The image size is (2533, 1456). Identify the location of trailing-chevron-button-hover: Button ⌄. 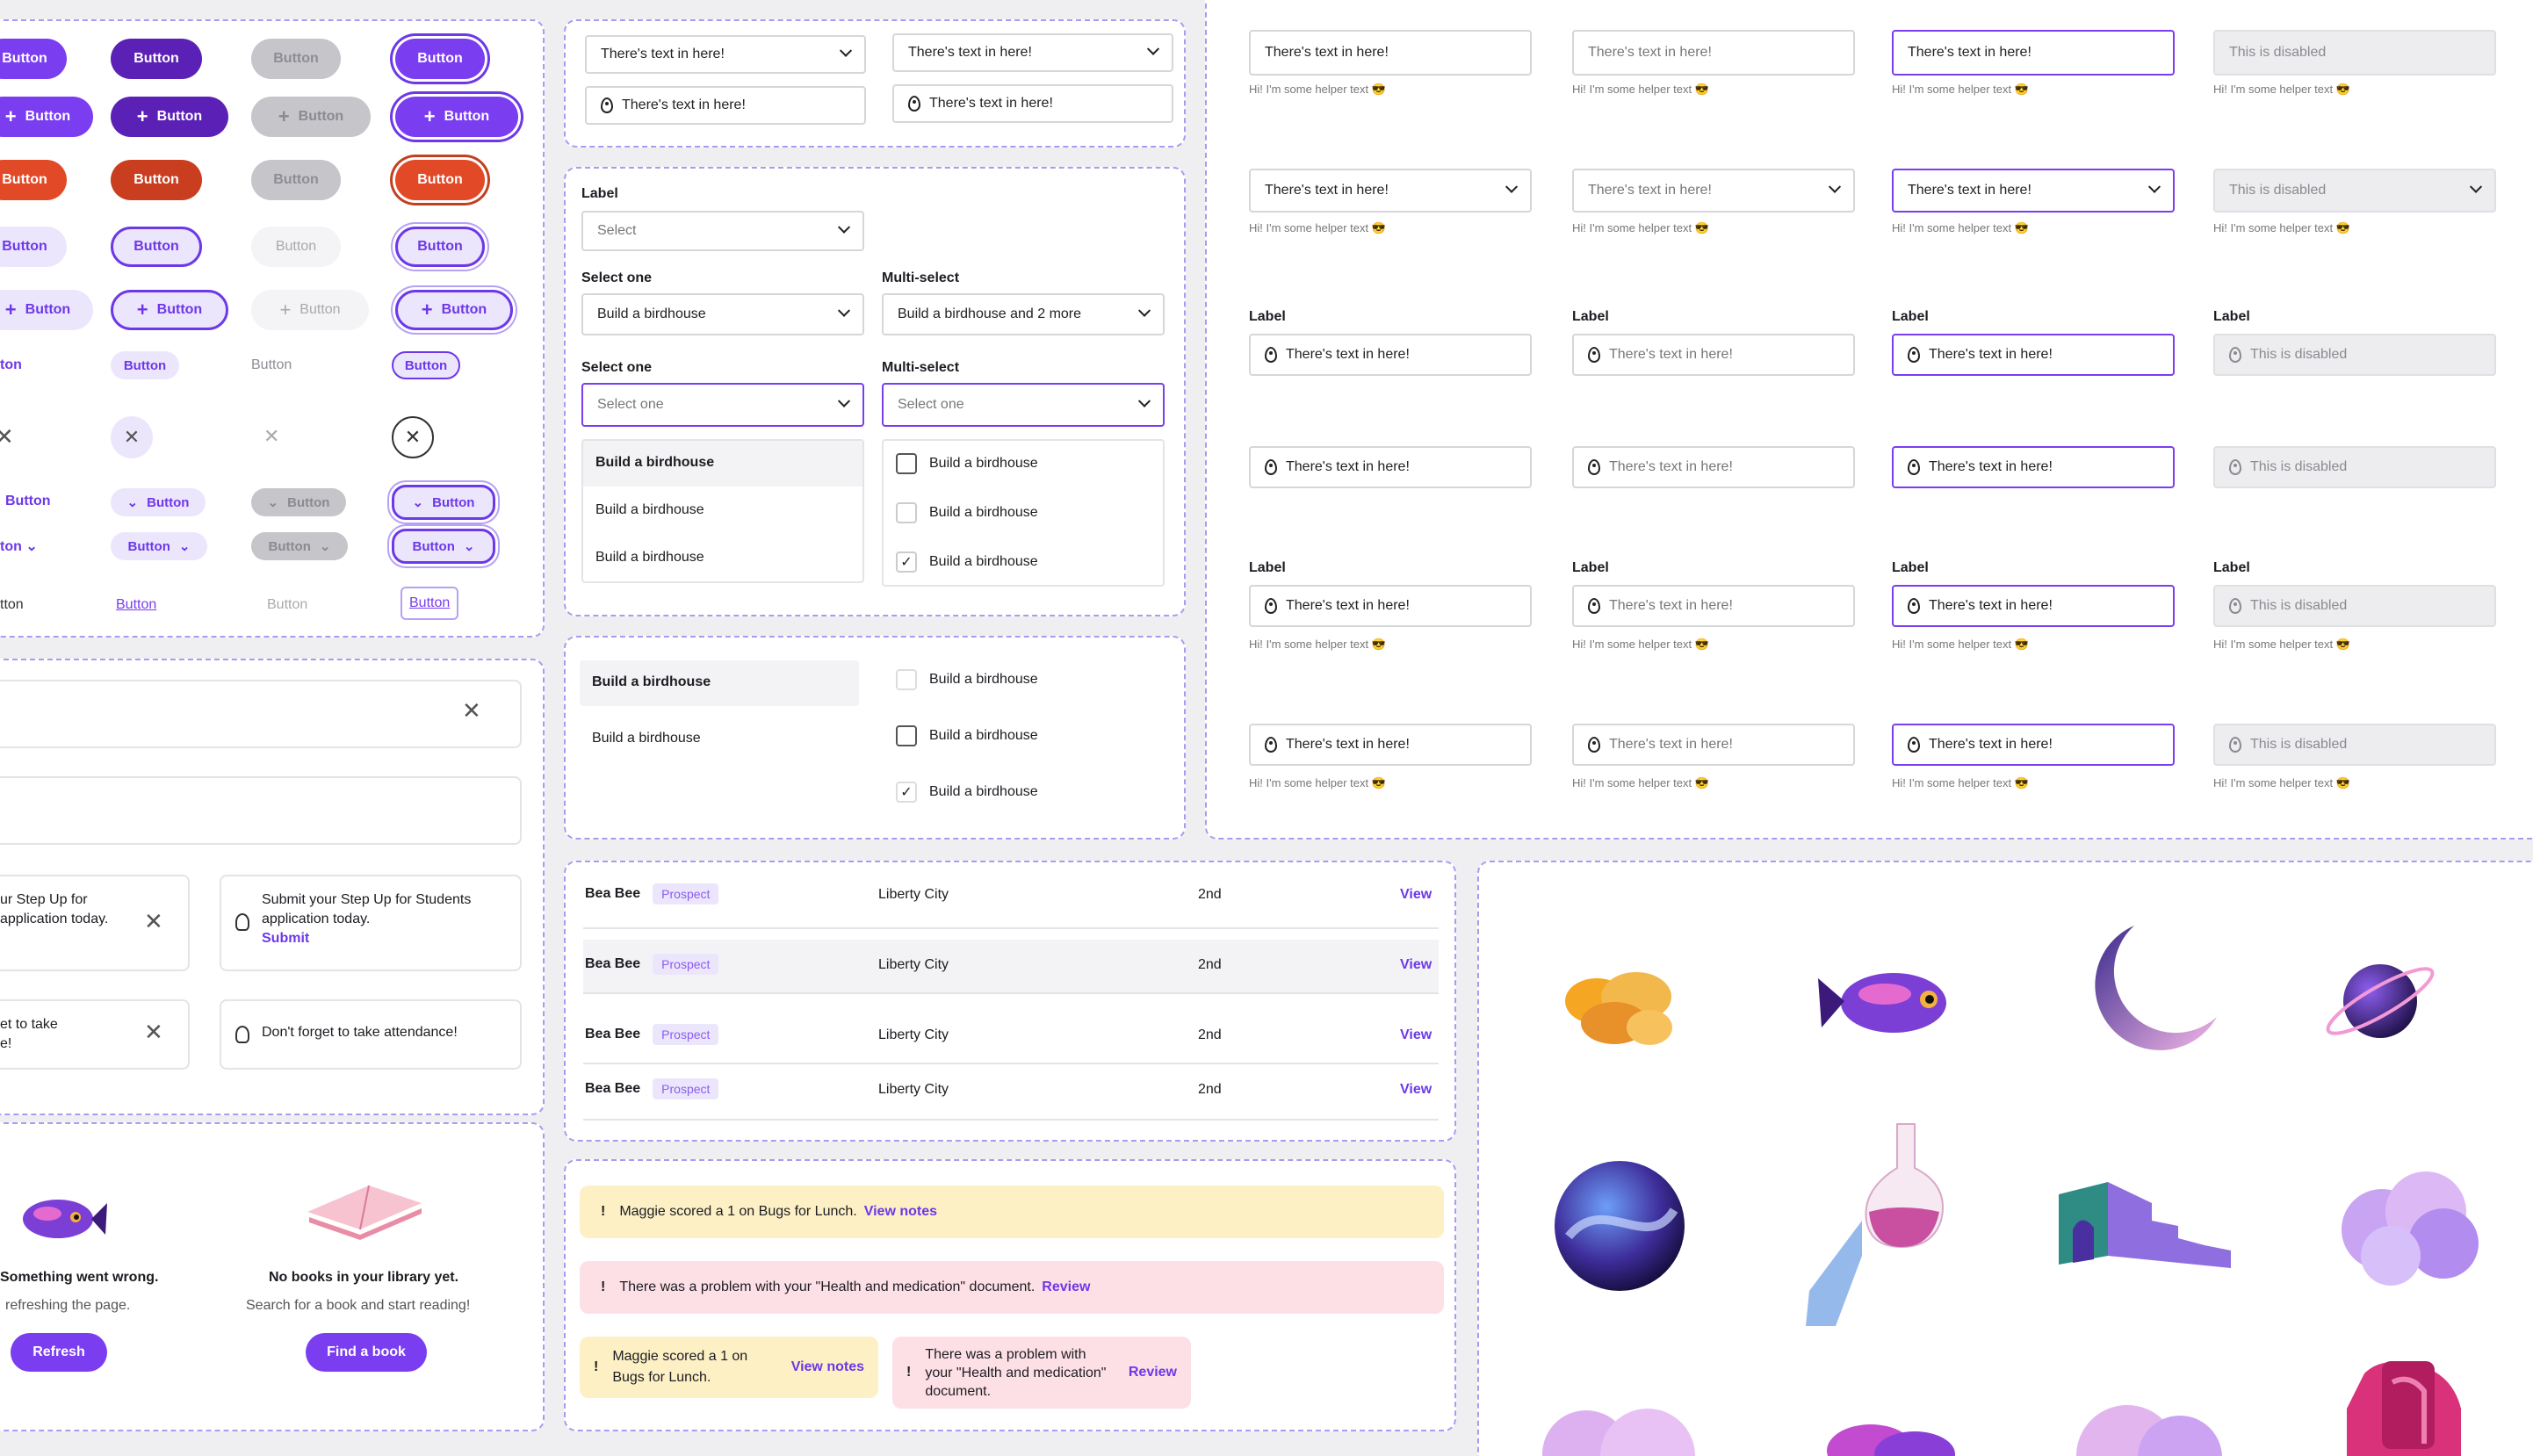
(159, 546).